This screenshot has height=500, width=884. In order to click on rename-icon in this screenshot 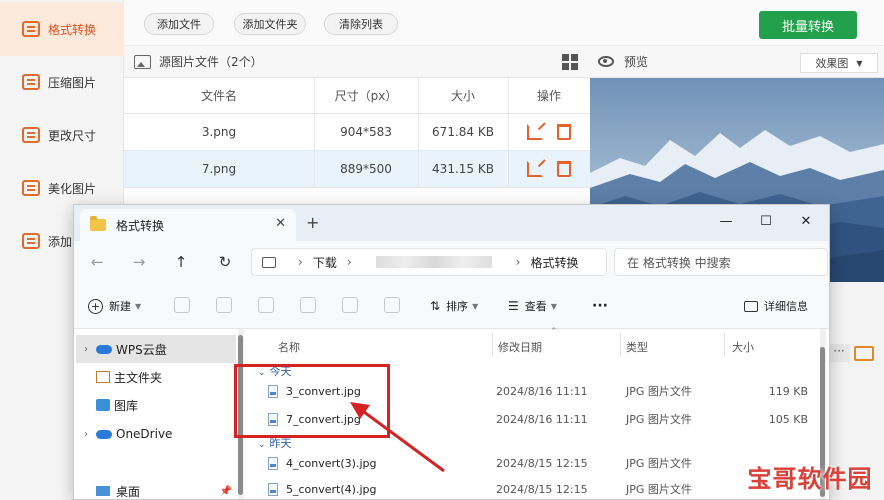, I will do `click(308, 305)`.